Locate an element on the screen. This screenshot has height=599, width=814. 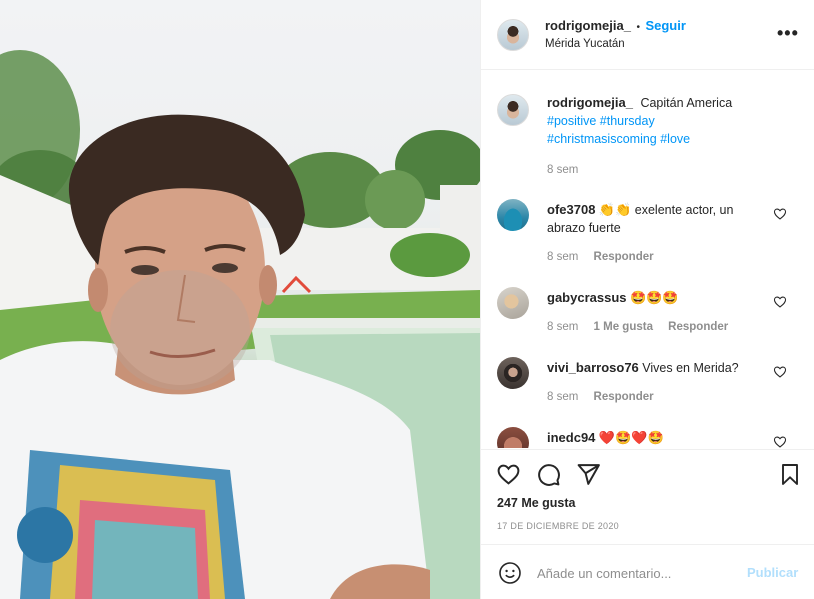
post-actions: 247 Me gusta 17 DE DICIEMBRE DE 2020 is located at coordinates (647, 496).